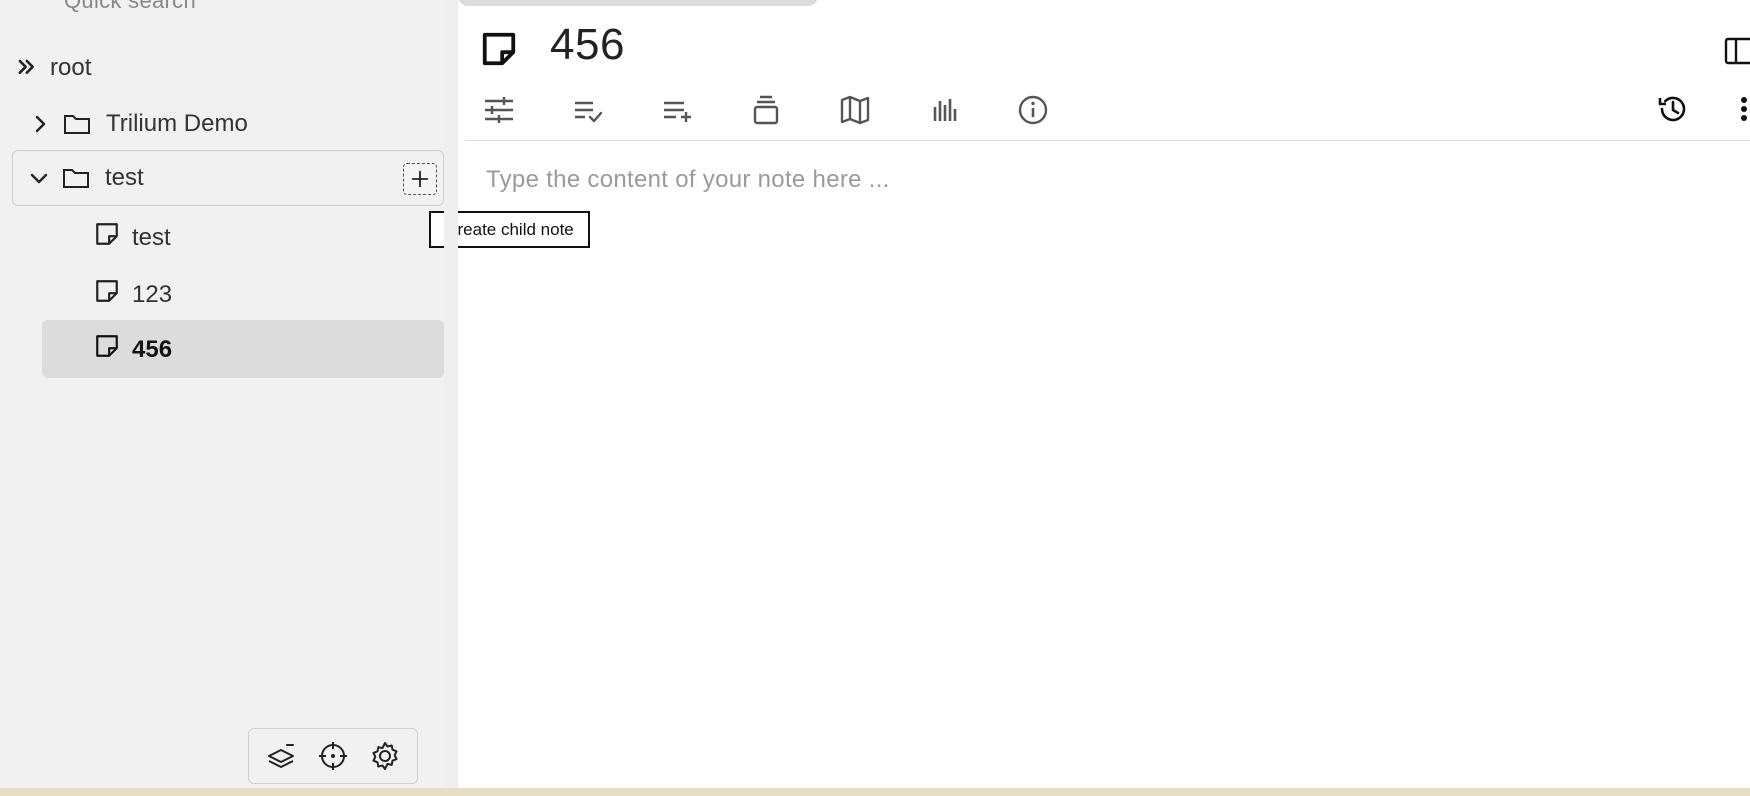 The width and height of the screenshot is (1750, 796). Describe the element at coordinates (499, 49) in the screenshot. I see `note-type-icon` at that location.